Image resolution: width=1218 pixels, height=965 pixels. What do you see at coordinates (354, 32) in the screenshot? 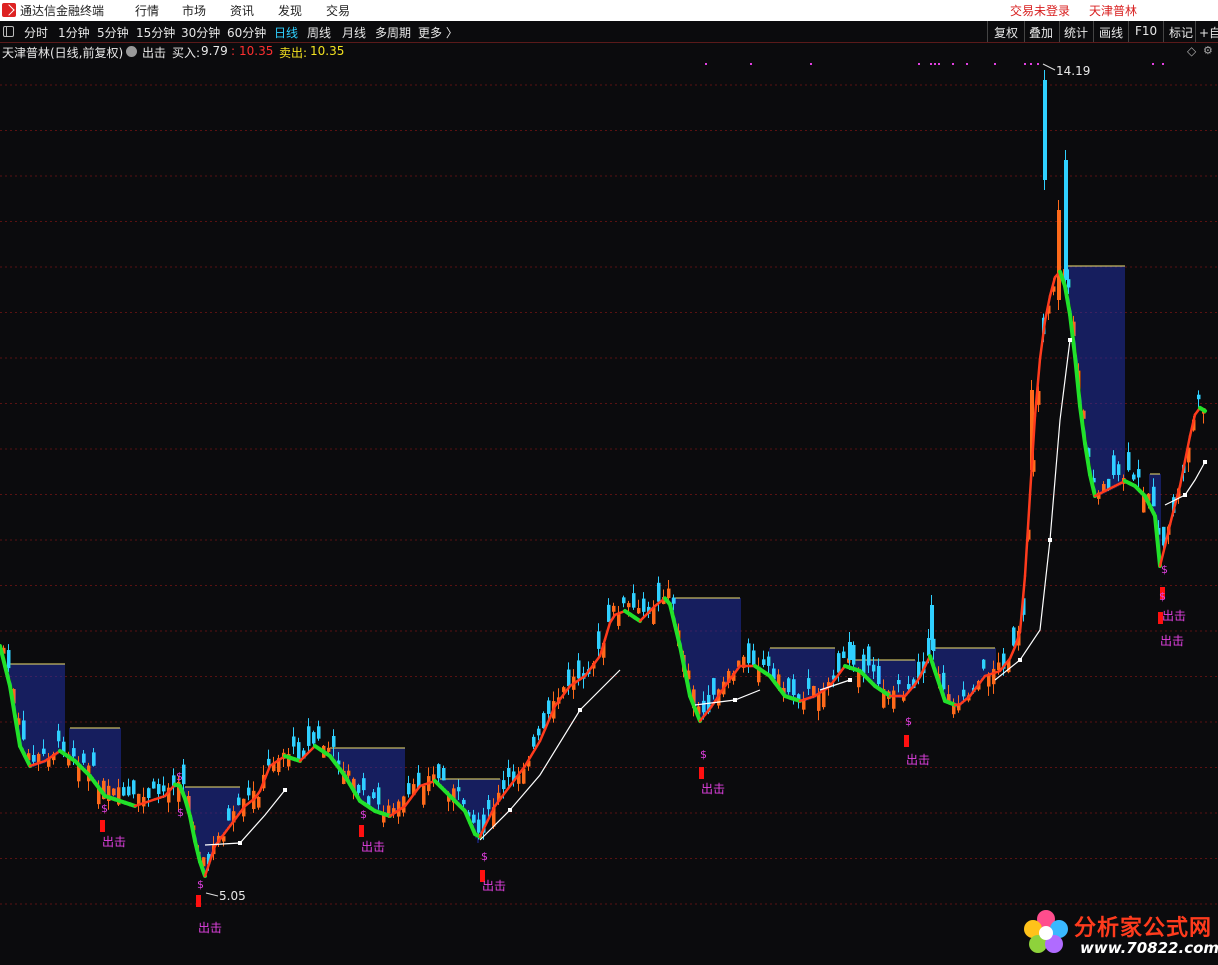
I see `period-monthly: 月线` at bounding box center [354, 32].